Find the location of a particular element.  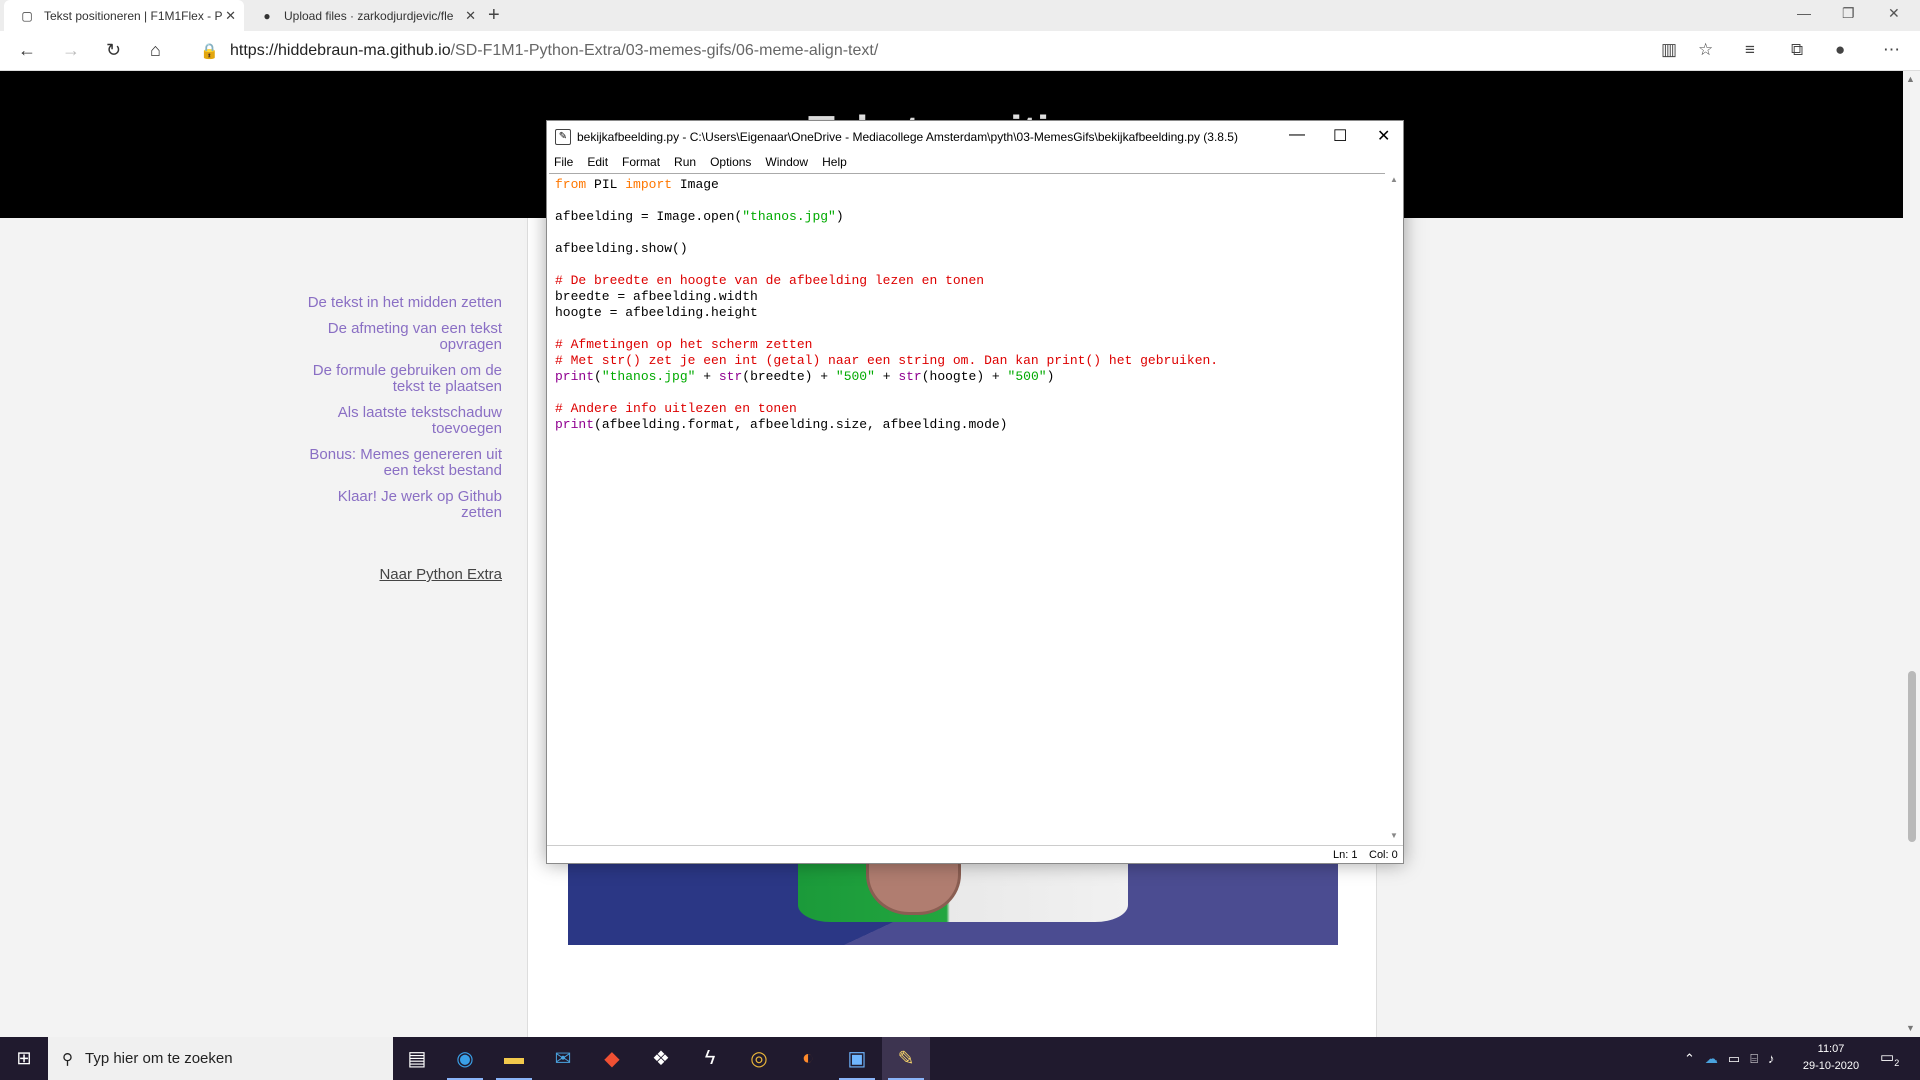

close-window-icon: ✕ is located at coordinates (1894, 13).